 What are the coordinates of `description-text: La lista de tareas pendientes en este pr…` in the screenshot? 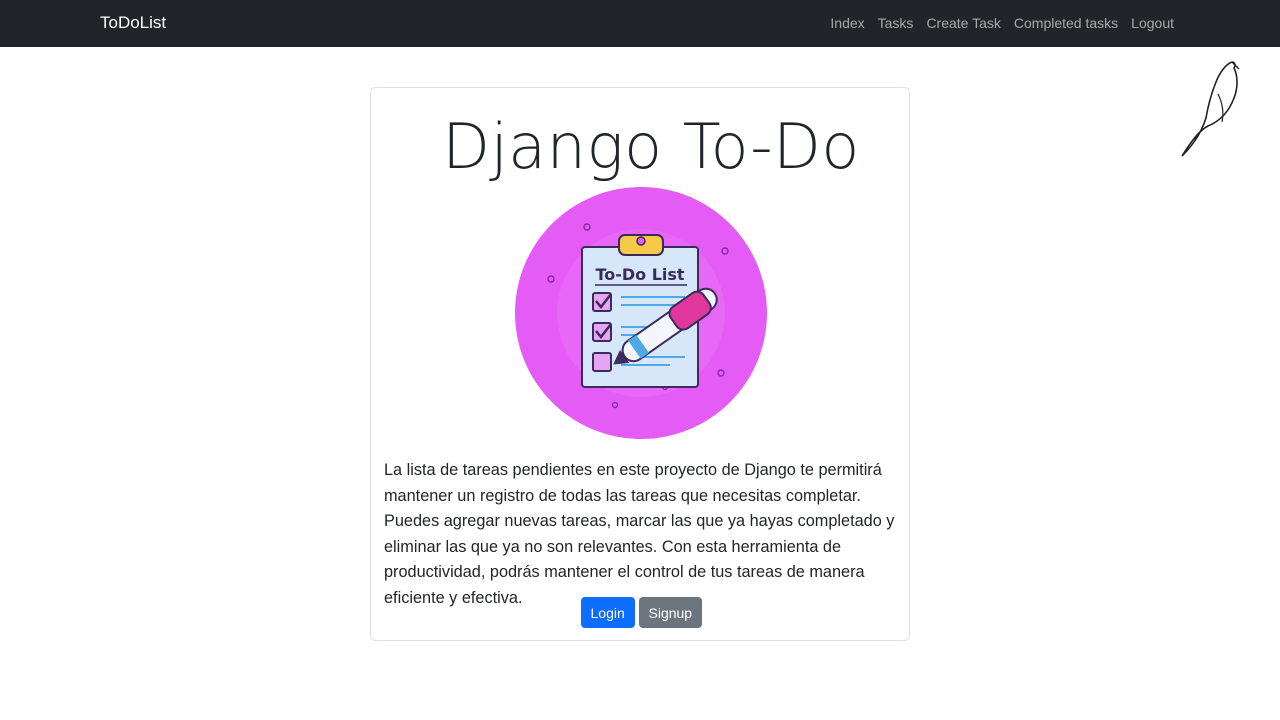 It's located at (639, 534).